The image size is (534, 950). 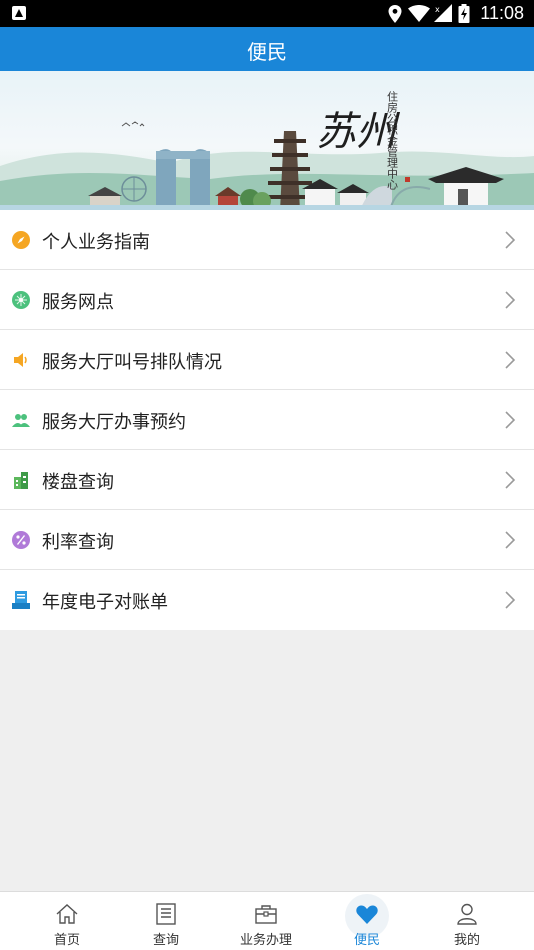 I want to click on compass-icon, so click(x=21, y=240).